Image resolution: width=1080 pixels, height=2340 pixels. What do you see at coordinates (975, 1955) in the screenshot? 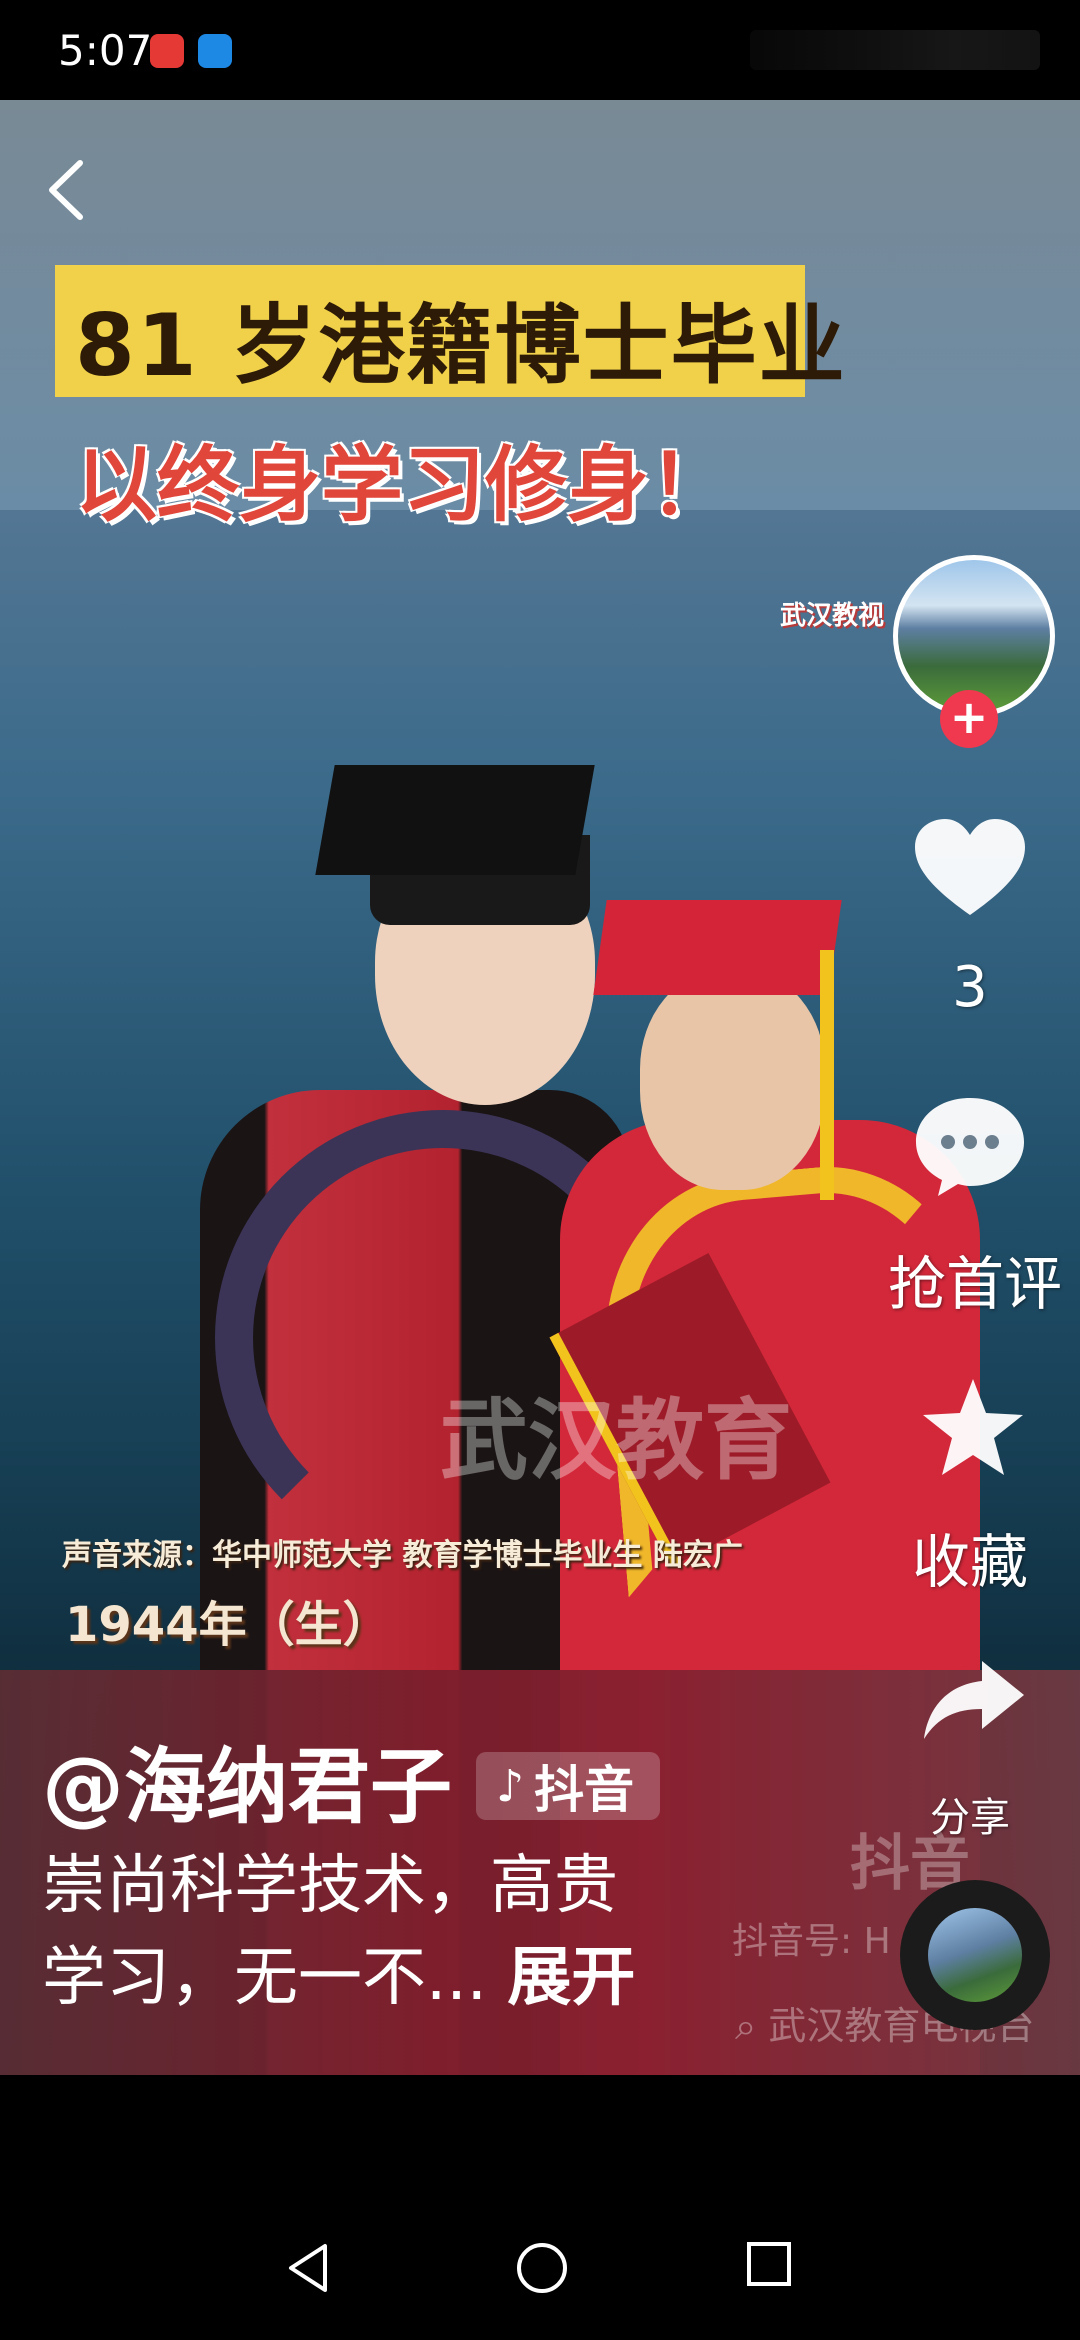
I see `music-disc-cover` at bounding box center [975, 1955].